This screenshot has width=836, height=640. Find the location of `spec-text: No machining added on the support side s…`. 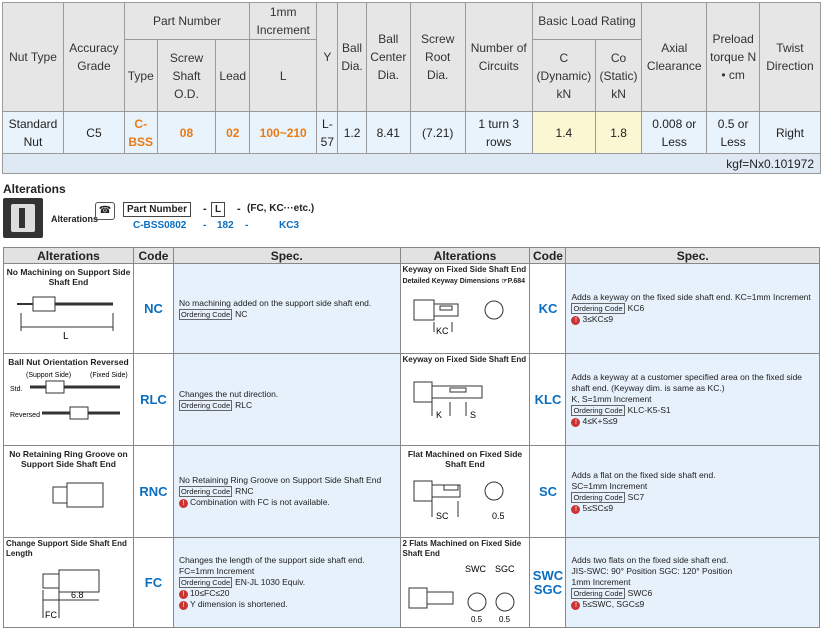

spec-text: No machining added on the support side s… is located at coordinates (275, 302).